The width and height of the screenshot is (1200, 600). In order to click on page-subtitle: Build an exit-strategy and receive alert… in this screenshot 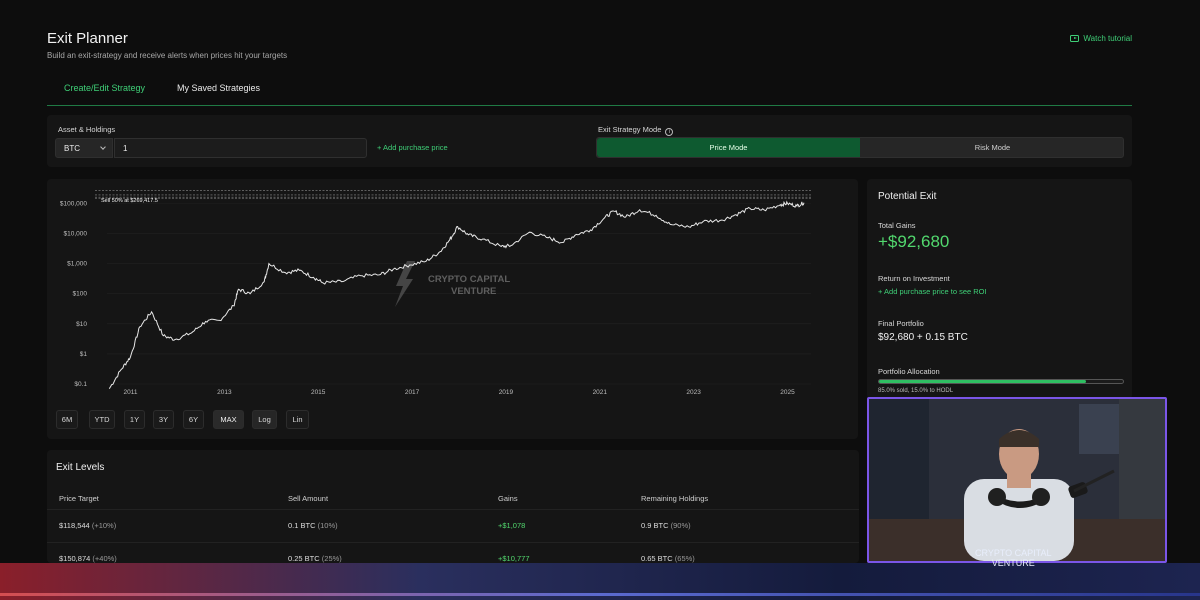, I will do `click(167, 55)`.